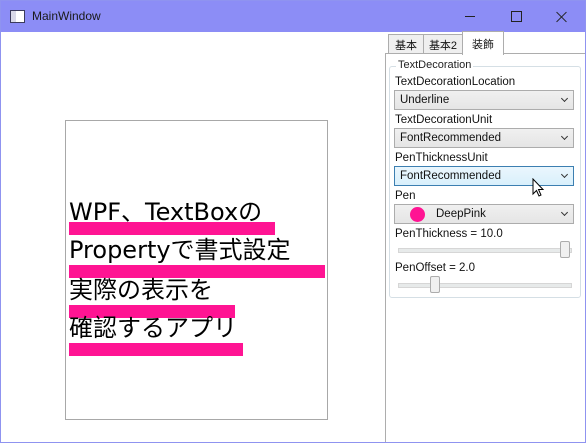 This screenshot has width=586, height=443. Describe the element at coordinates (293, 16) in the screenshot. I see `title-bar: MainWindow` at that location.